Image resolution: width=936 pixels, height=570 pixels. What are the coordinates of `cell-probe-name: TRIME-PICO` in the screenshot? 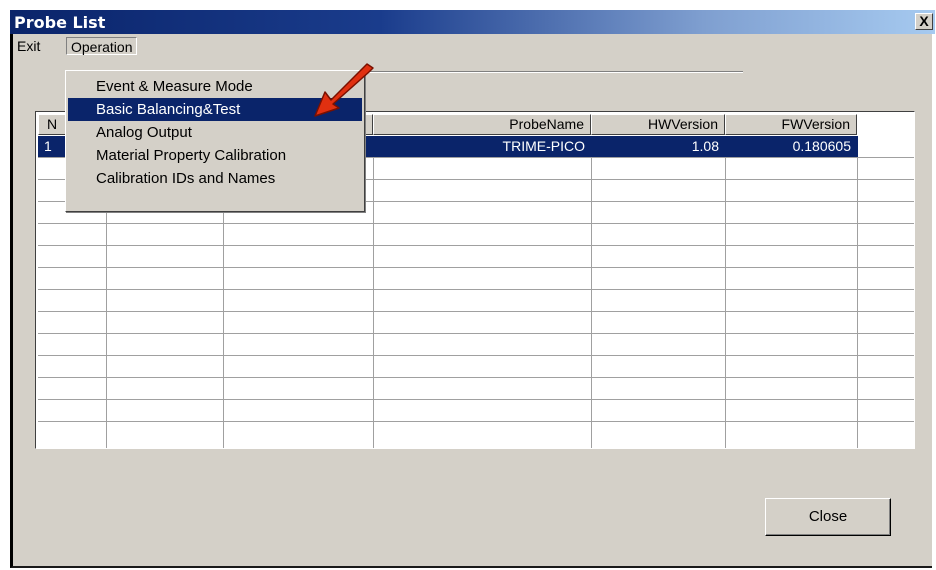 It's located at (543, 146).